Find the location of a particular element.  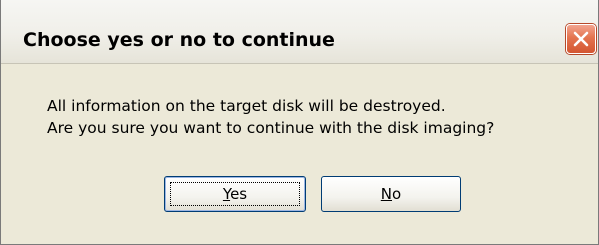

close-button is located at coordinates (581, 39).